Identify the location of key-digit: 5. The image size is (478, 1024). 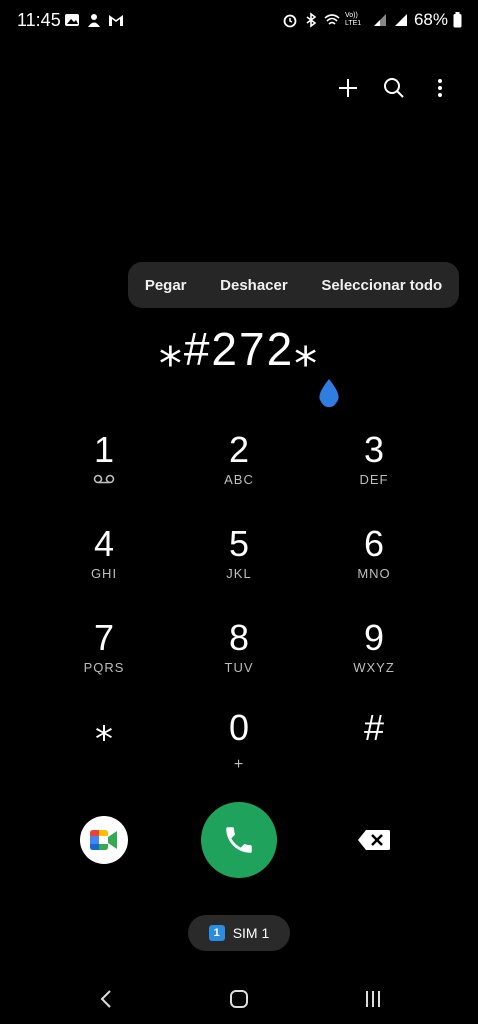
(239, 543).